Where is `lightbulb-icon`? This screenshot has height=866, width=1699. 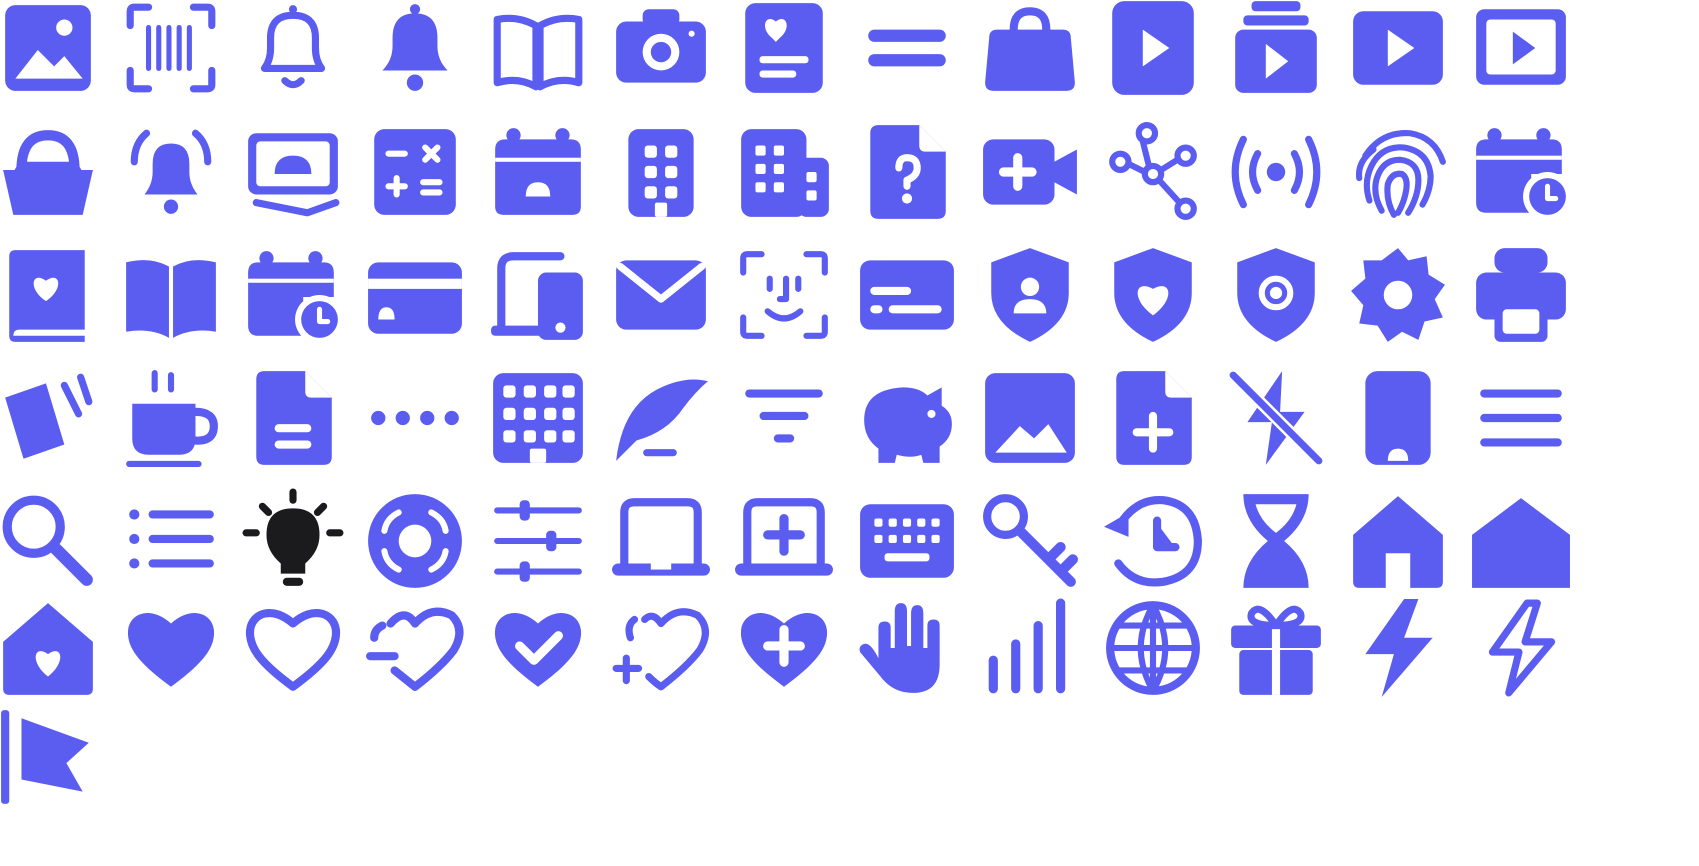
lightbulb-icon is located at coordinates (293, 541).